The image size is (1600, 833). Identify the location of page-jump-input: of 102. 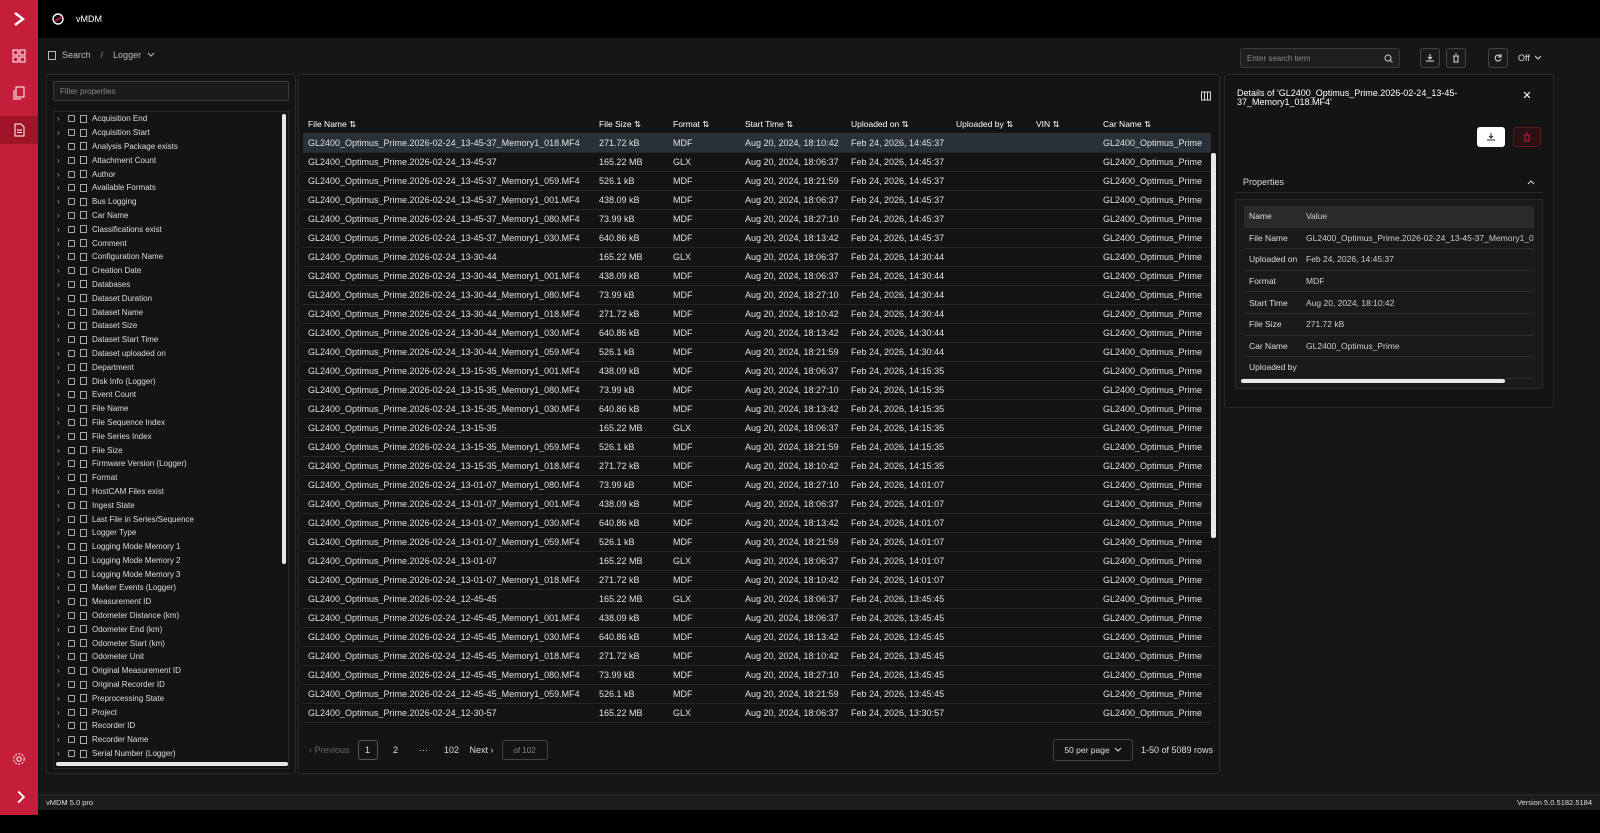
(524, 750).